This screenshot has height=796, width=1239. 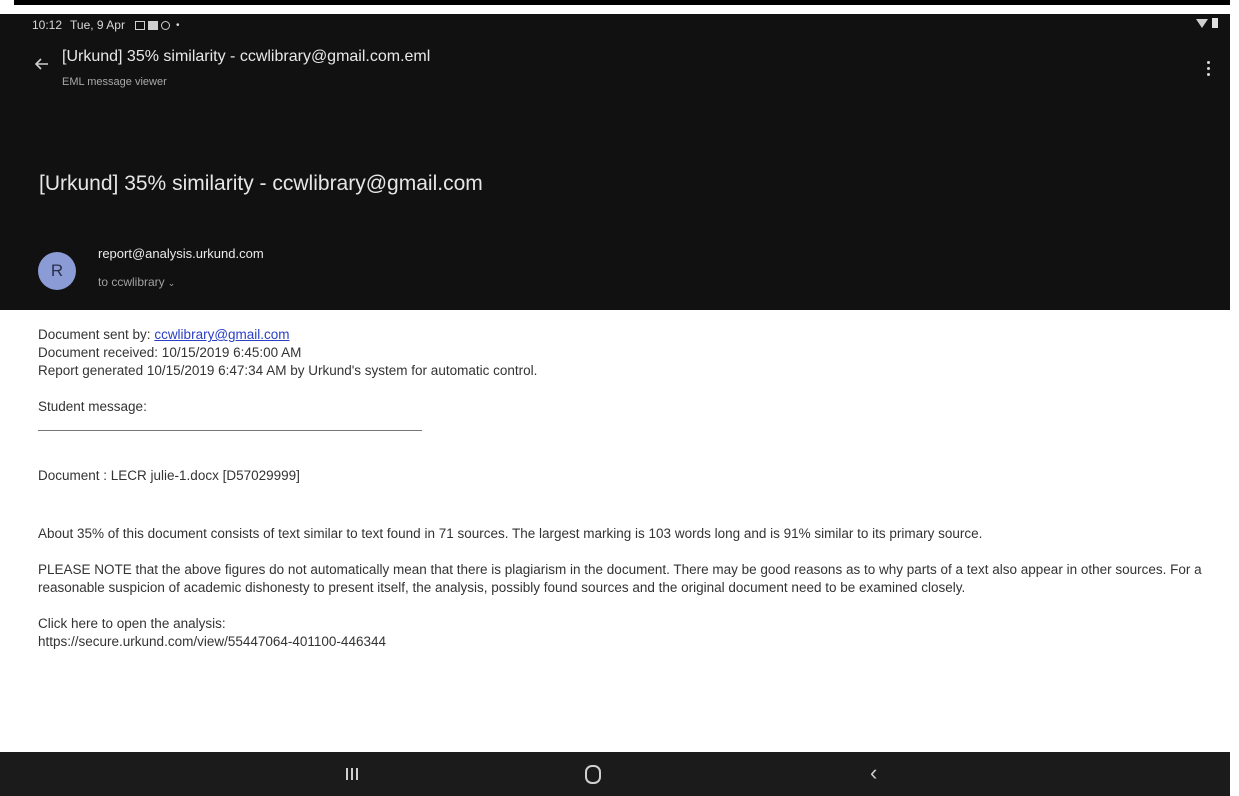 What do you see at coordinates (1234, 405) in the screenshot?
I see `screenshot-frame-right` at bounding box center [1234, 405].